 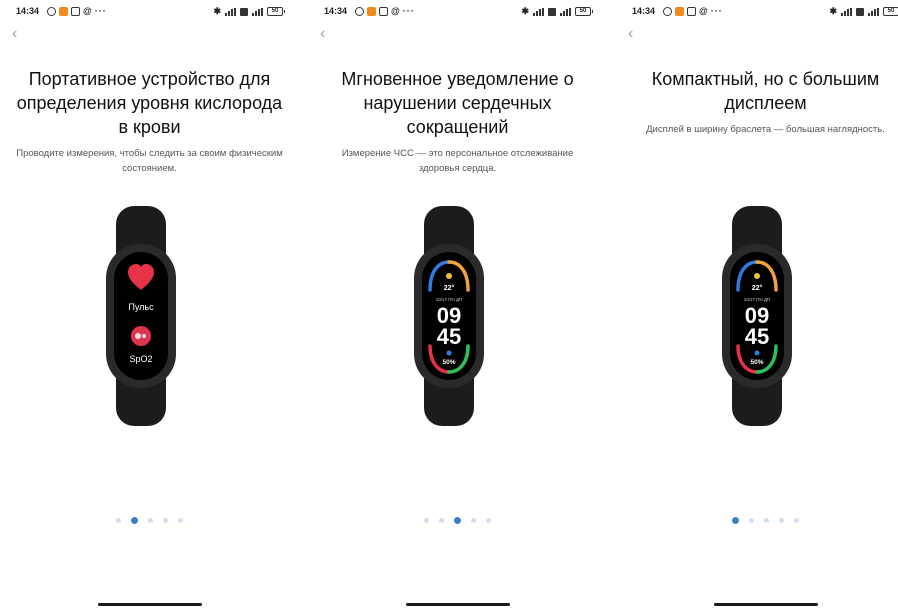 What do you see at coordinates (141, 307) in the screenshot?
I see `pulse-label: Пульс` at bounding box center [141, 307].